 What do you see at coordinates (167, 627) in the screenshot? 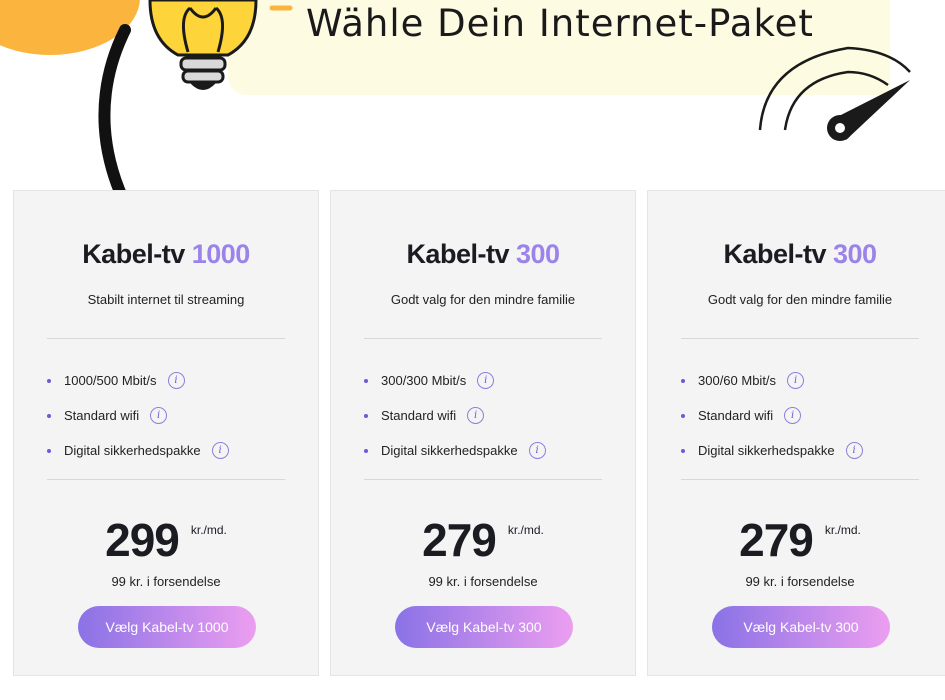
I see `select-plan-button: Vælg Kabel-tv 1000` at bounding box center [167, 627].